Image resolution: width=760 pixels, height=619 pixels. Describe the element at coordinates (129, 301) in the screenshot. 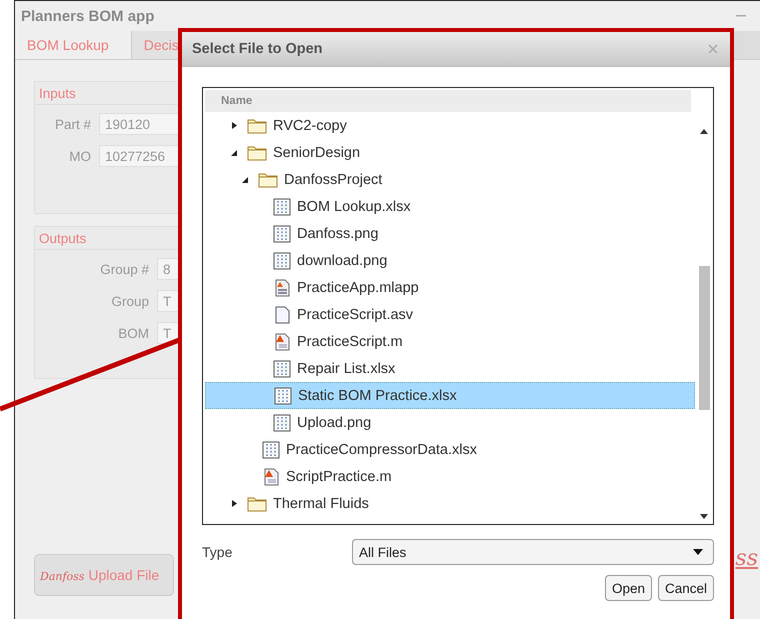

I see `field-label: Group` at that location.